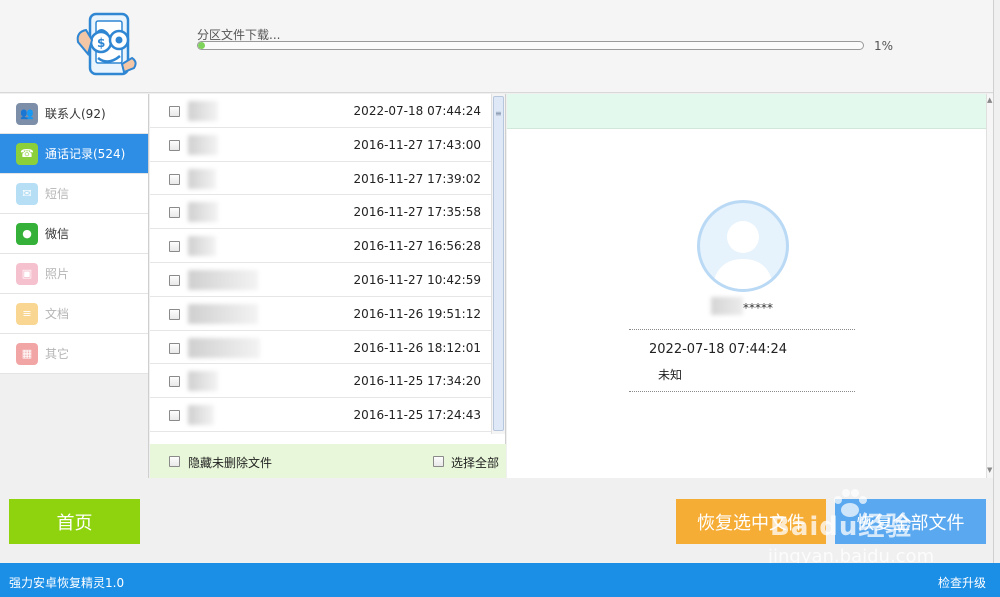  Describe the element at coordinates (27, 353) in the screenshot. I see `other-icon: ▦` at that location.